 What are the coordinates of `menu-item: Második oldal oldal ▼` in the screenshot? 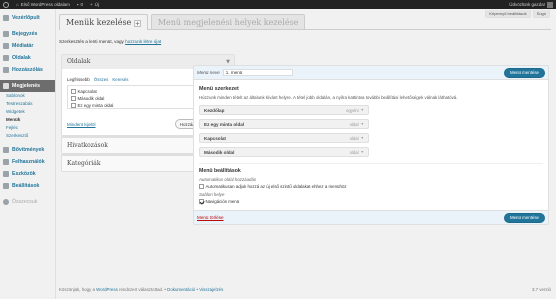 It's located at (284, 152).